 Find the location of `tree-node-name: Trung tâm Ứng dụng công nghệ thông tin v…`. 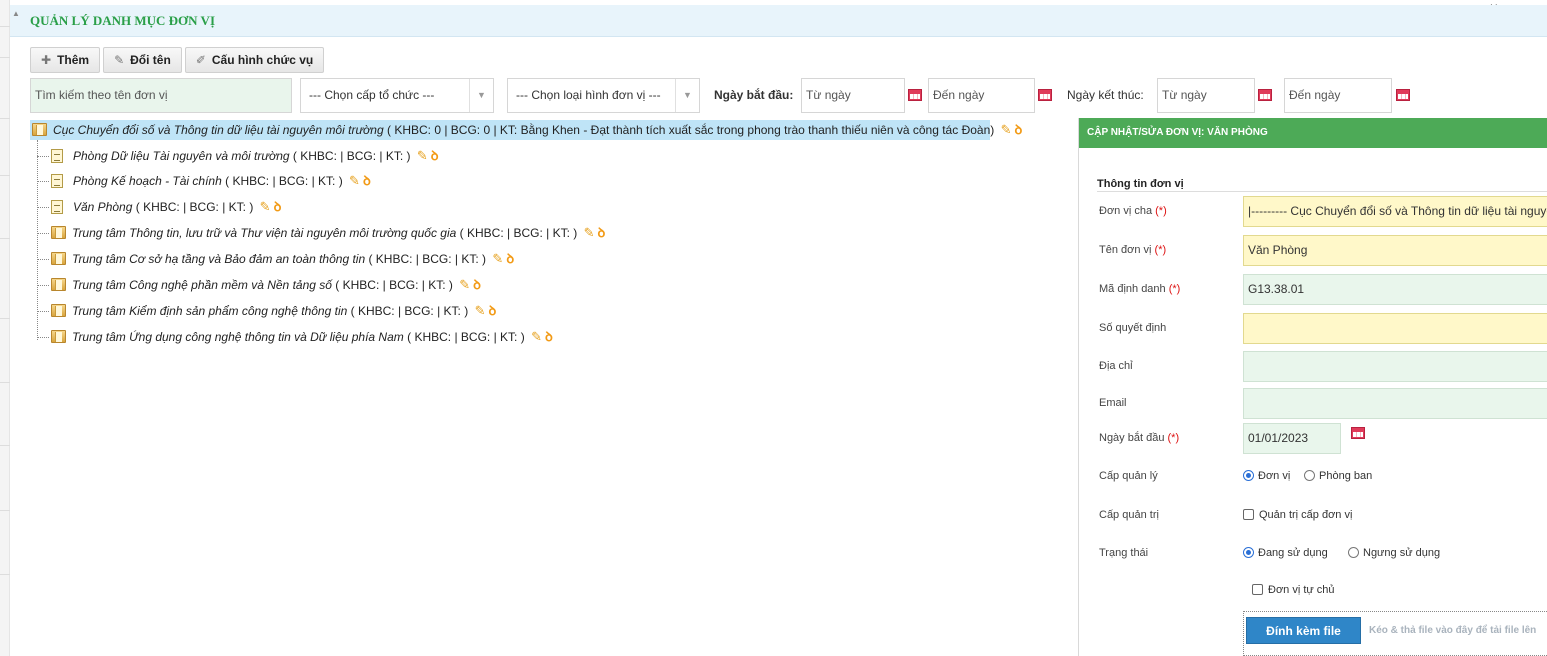

tree-node-name: Trung tâm Ứng dụng công nghệ thông tin v… is located at coordinates (238, 337).